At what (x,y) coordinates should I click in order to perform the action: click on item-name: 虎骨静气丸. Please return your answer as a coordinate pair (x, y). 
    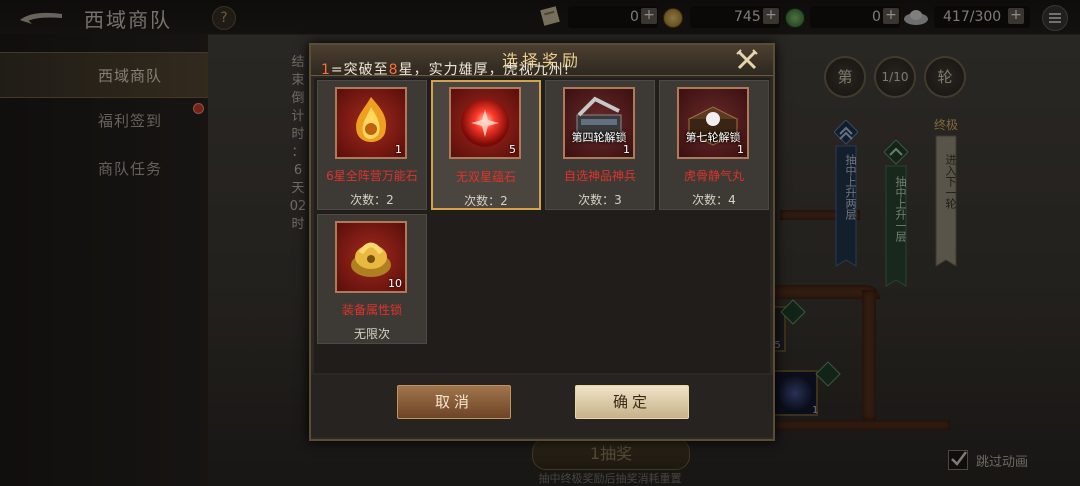
    Looking at the image, I should click on (713, 176).